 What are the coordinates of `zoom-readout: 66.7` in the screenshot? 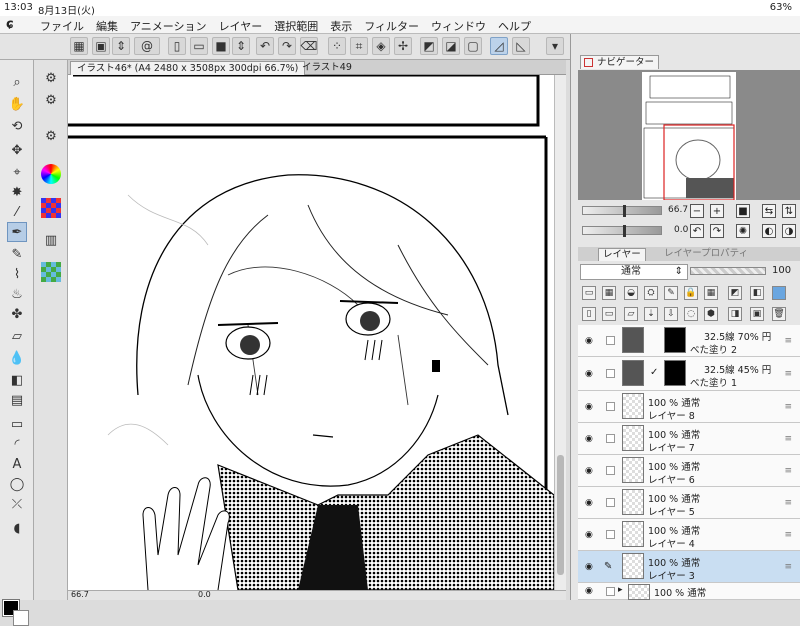 It's located at (80, 594).